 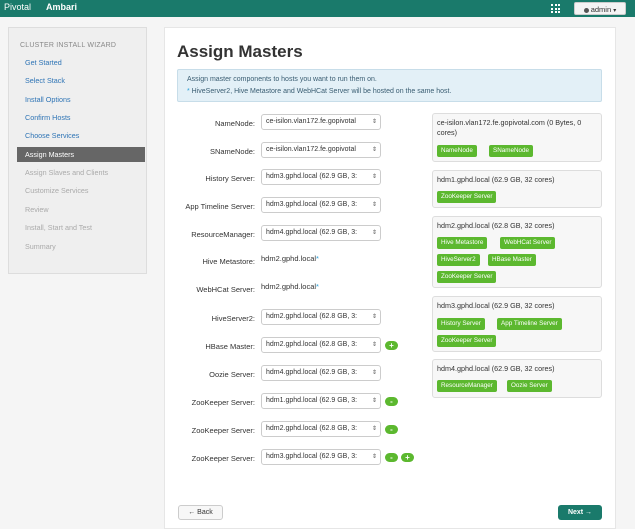 I want to click on zookeeper-server-3-select-value: hdm3.gphd.local (62.9 GB, 3:, so click(x=312, y=456).